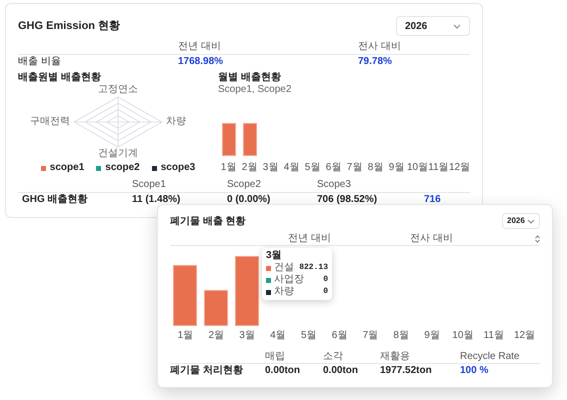 Image resolution: width=567 pixels, height=400 pixels. I want to click on tooltip-label: 사업장, so click(289, 280).